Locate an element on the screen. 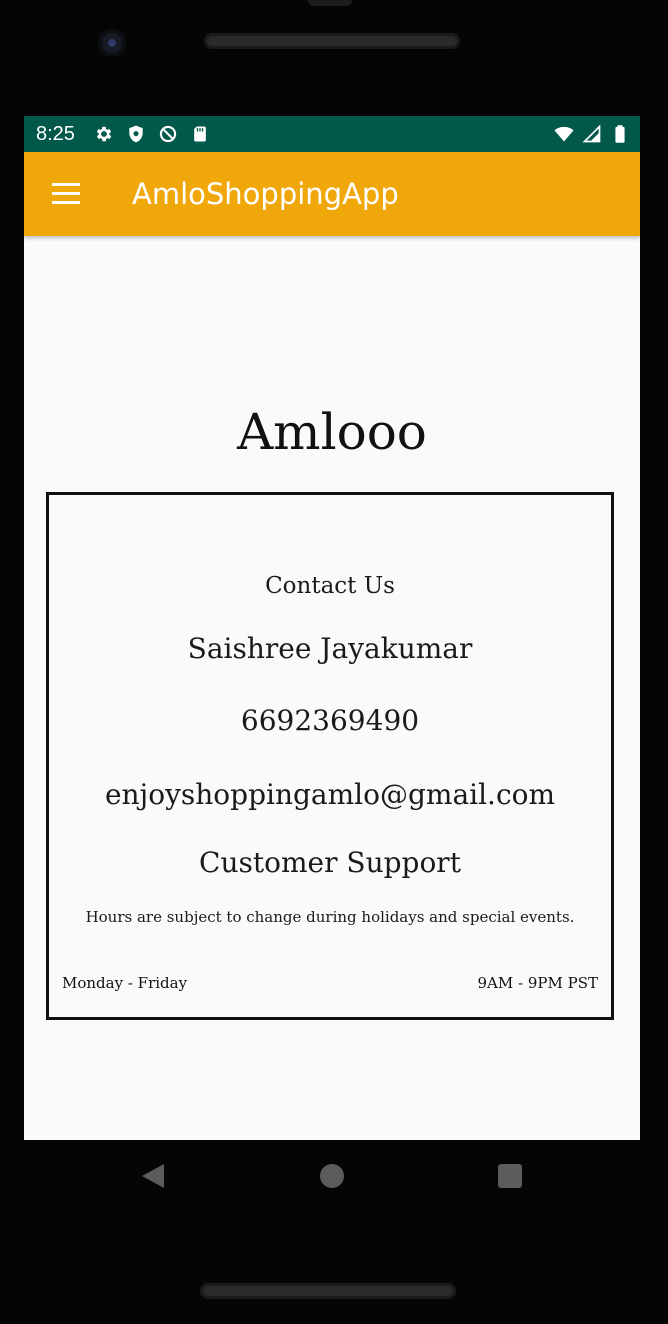 Image resolution: width=668 pixels, height=1324 pixels. contact-email: enjoyshoppingamlo@gmail.com is located at coordinates (330, 795).